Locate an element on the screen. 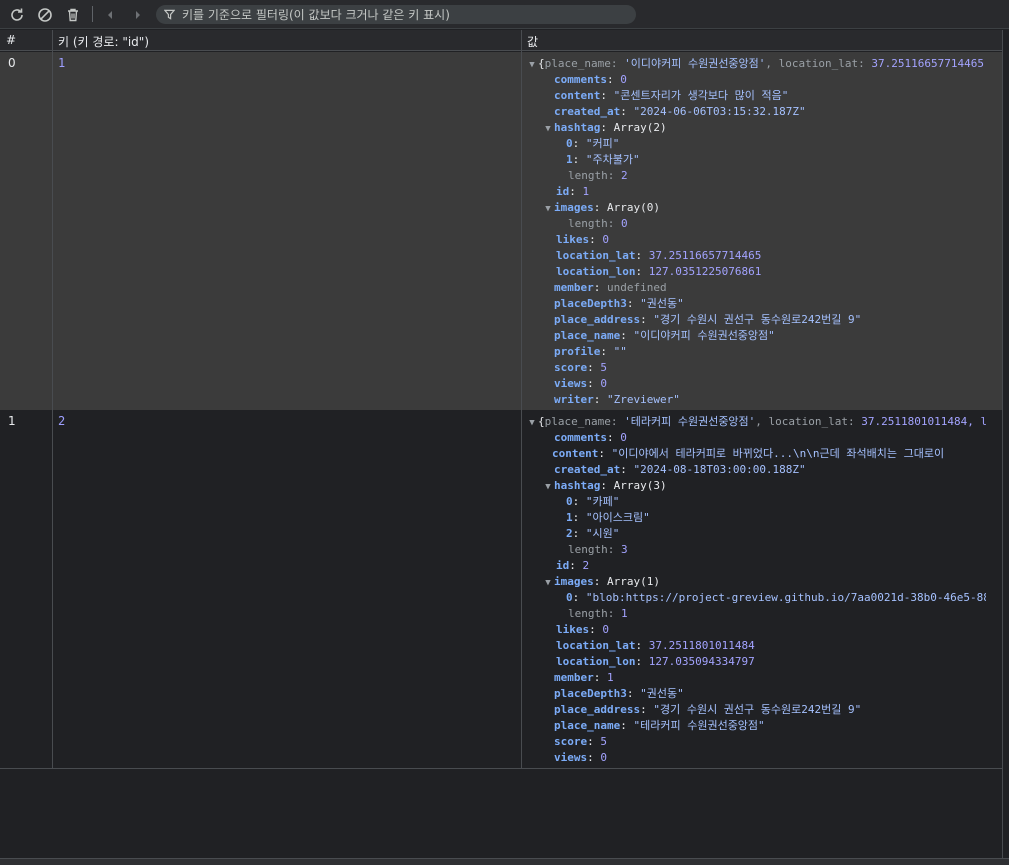 The image size is (1009, 865). next-icon is located at coordinates (138, 15).